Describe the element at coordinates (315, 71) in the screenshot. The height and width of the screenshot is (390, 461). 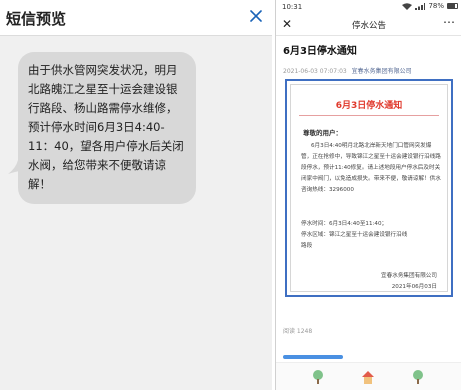
I see `article-date: 2021-06-03 07:07:03` at that location.